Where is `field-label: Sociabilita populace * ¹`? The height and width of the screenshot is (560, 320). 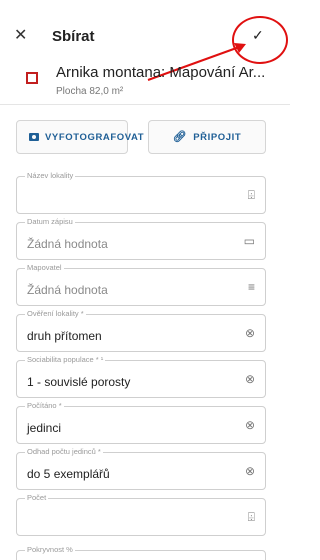
field-label: Sociabilita populace * ¹ is located at coordinates (65, 360).